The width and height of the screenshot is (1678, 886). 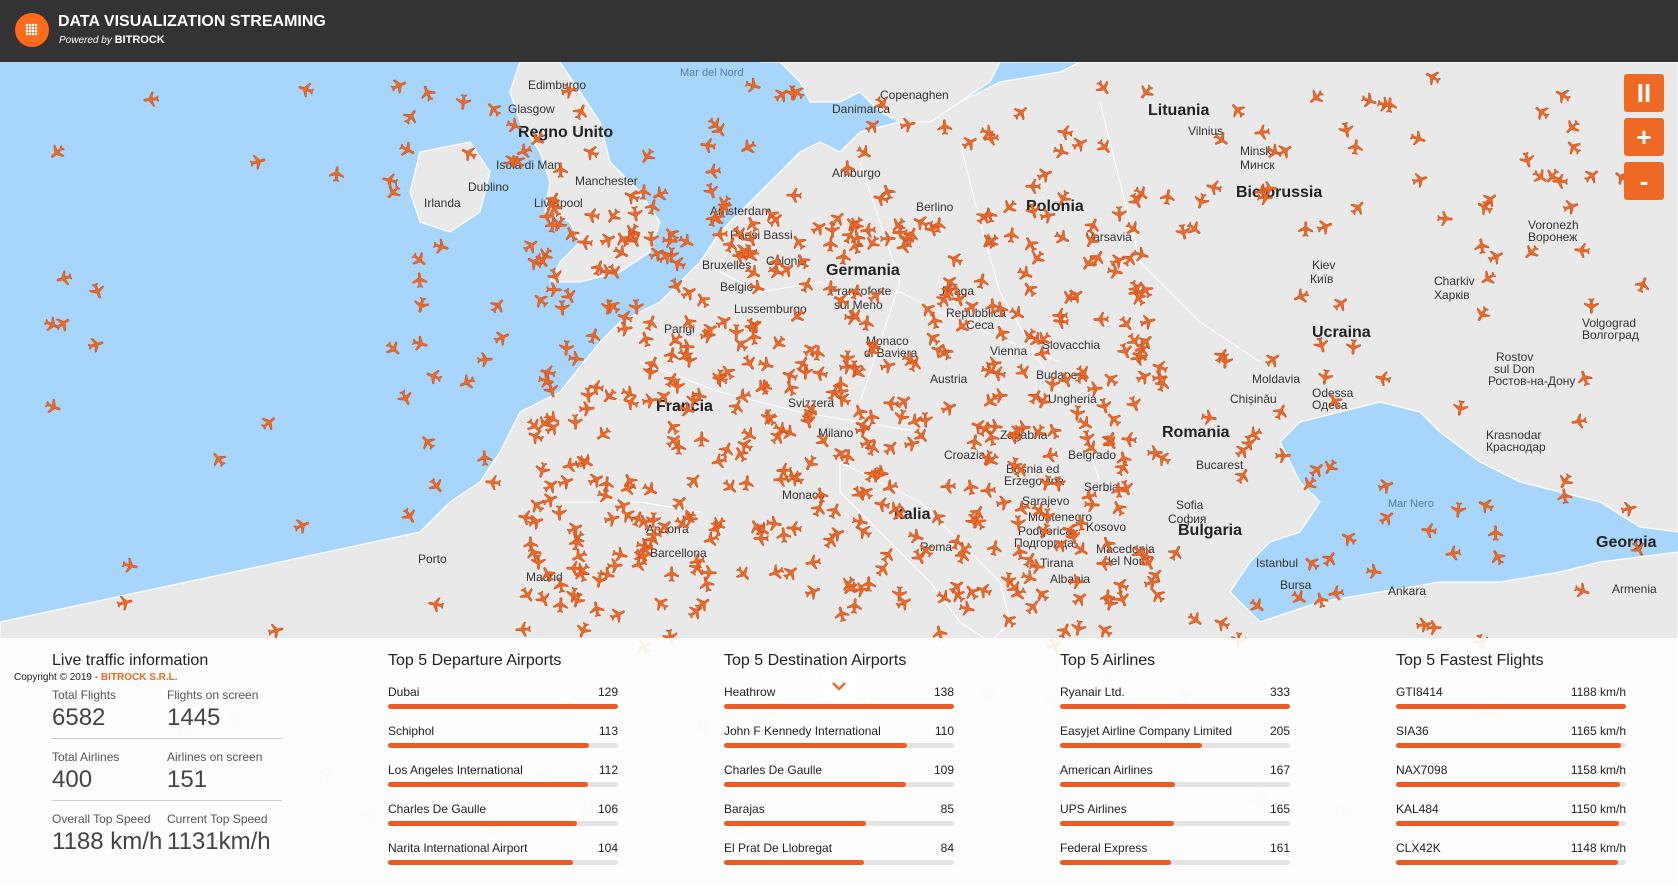 What do you see at coordinates (139, 677) in the screenshot?
I see `copyright-link: BITROCK S.R.L.` at bounding box center [139, 677].